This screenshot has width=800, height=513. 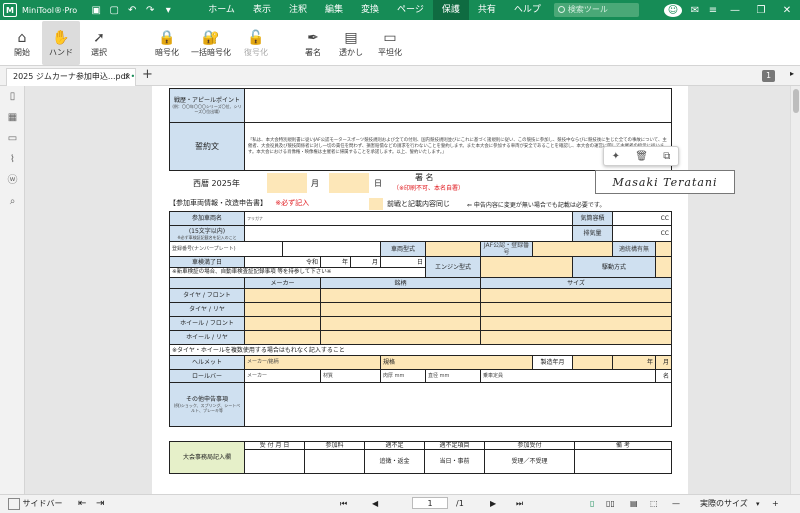 I want to click on ribbon-home-button: ⌂ 開始, so click(x=22, y=43).